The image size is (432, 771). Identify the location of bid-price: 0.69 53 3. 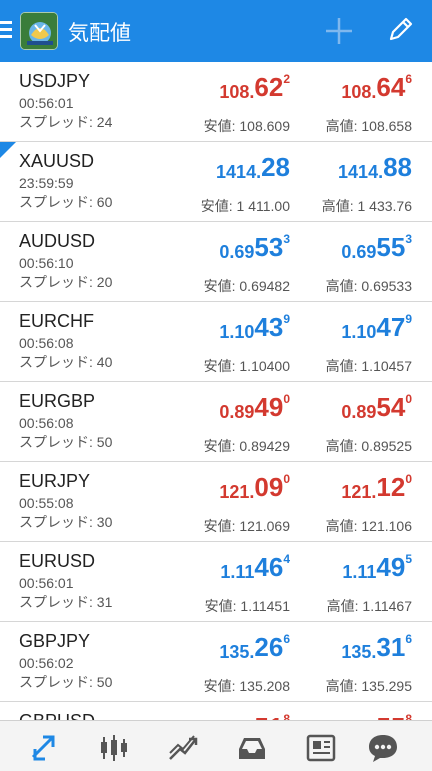
(254, 247).